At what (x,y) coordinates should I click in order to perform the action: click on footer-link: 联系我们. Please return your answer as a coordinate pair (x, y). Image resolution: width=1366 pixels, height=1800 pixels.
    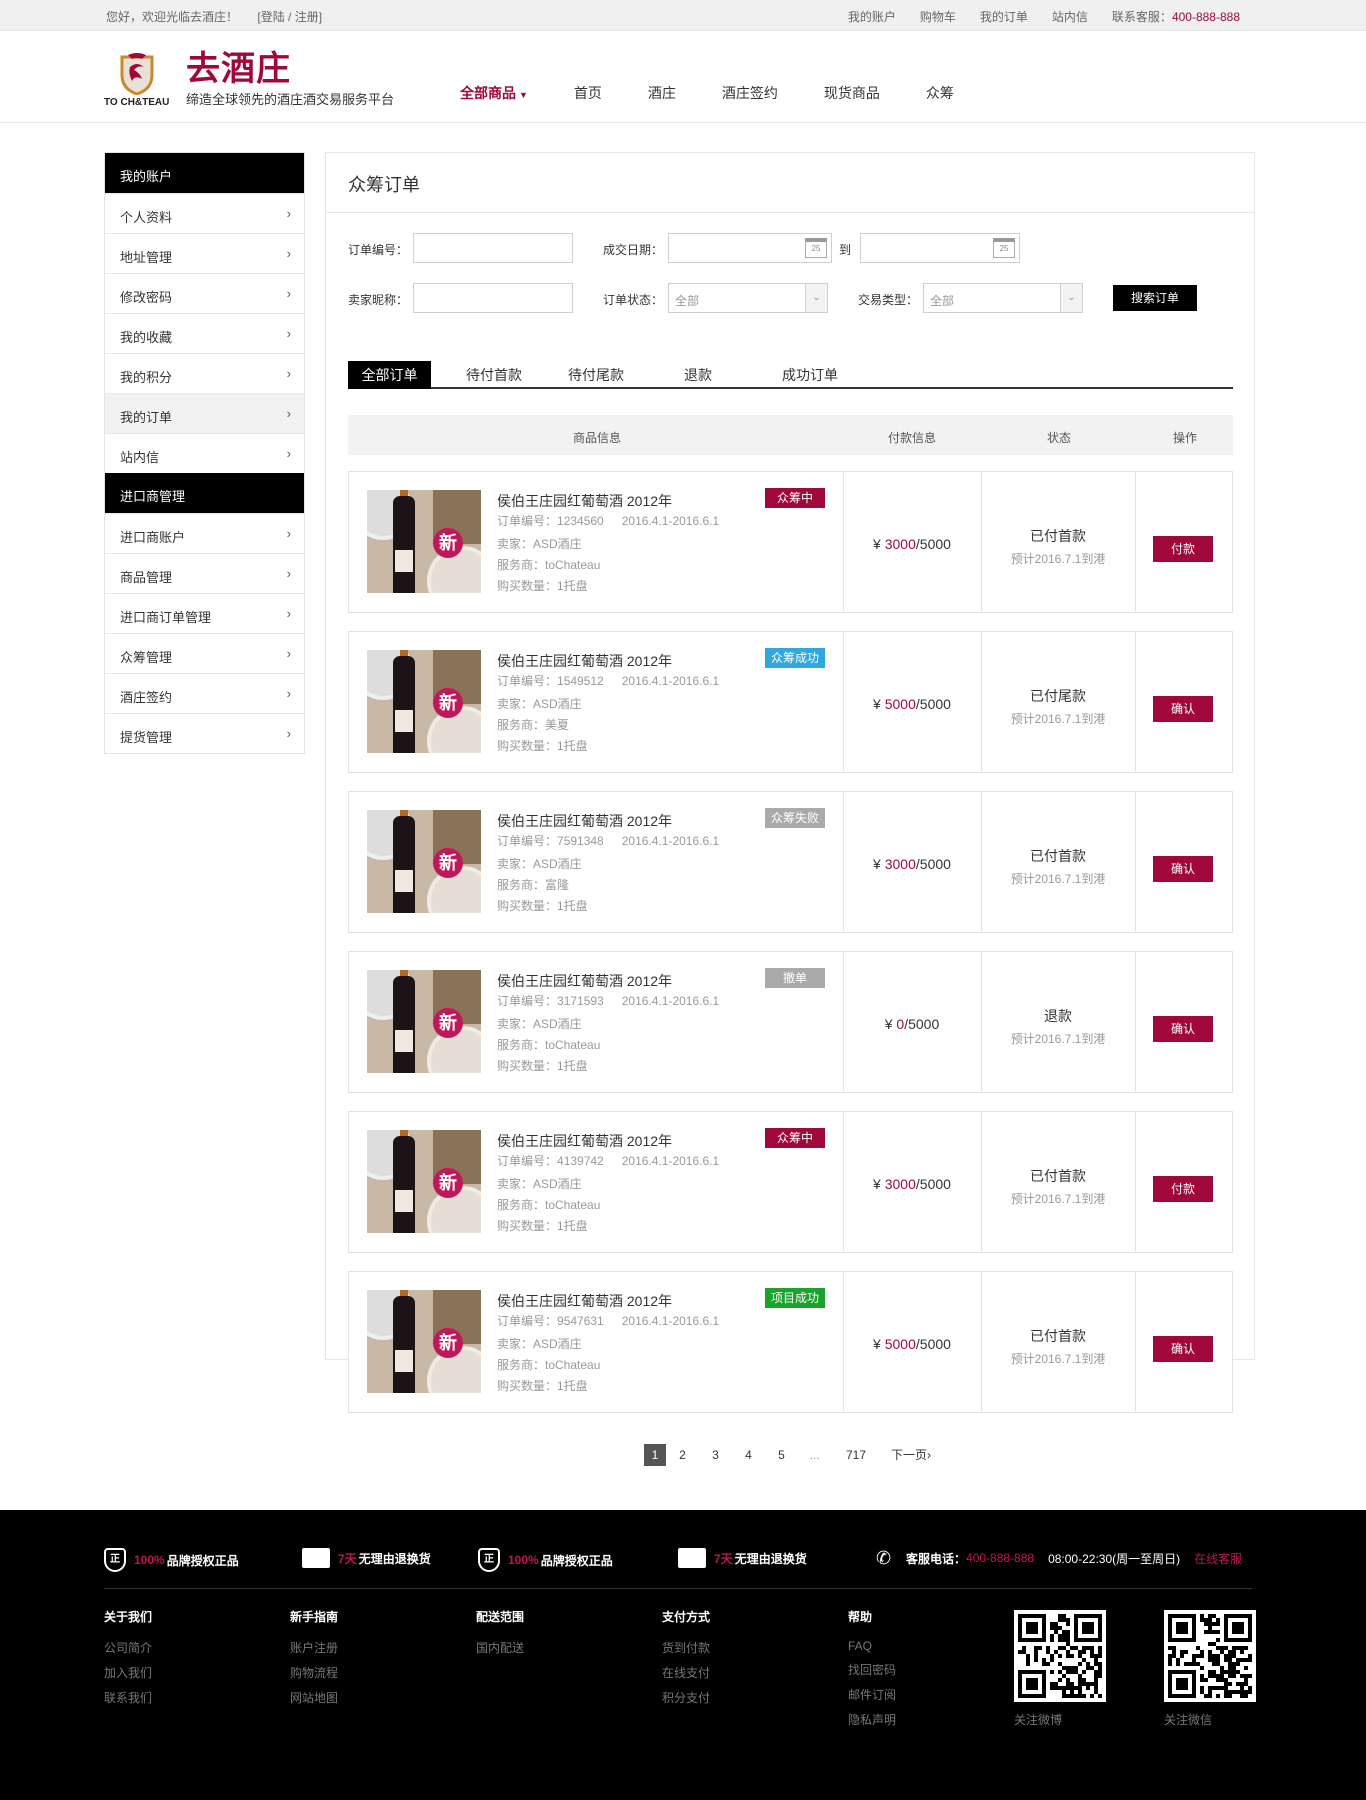
    Looking at the image, I should click on (128, 1697).